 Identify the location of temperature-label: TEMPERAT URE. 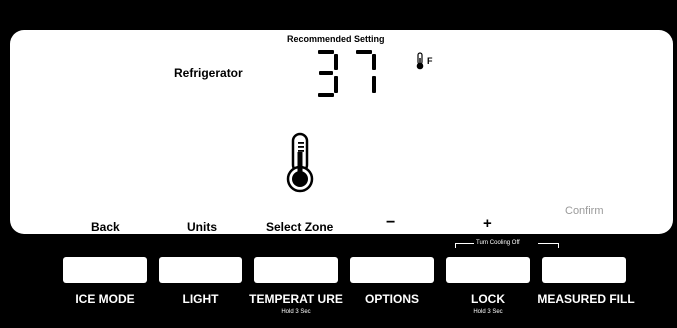
(296, 299).